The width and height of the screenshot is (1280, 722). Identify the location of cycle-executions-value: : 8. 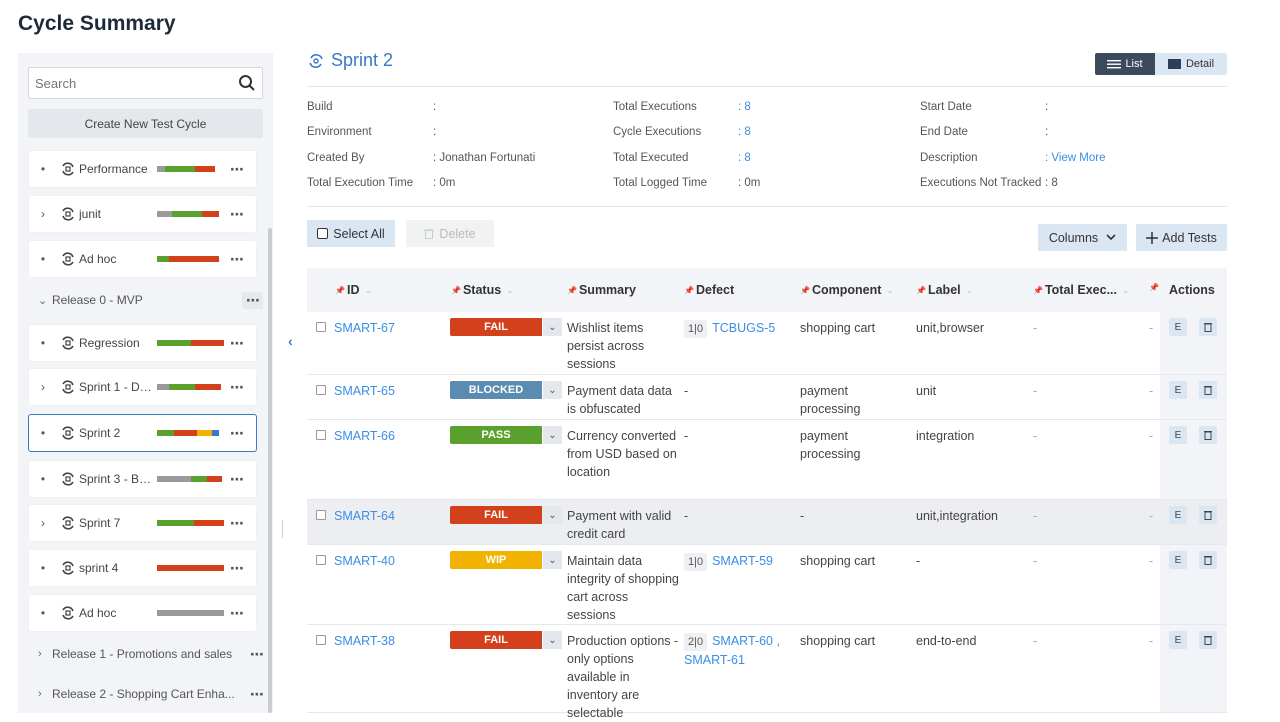
(744, 132).